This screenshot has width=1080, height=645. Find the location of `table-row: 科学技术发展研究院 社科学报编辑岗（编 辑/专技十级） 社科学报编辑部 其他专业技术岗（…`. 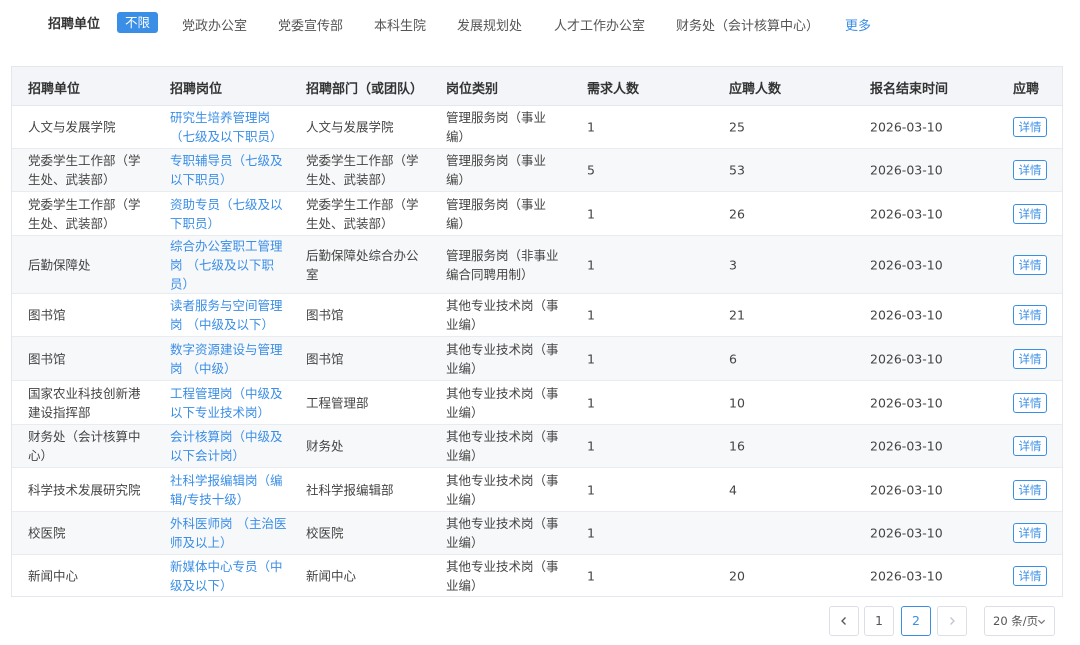

table-row: 科学技术发展研究院 社科学报编辑岗（编 辑/专技十级） 社科学报编辑部 其他专业技术岗（… is located at coordinates (537, 490).